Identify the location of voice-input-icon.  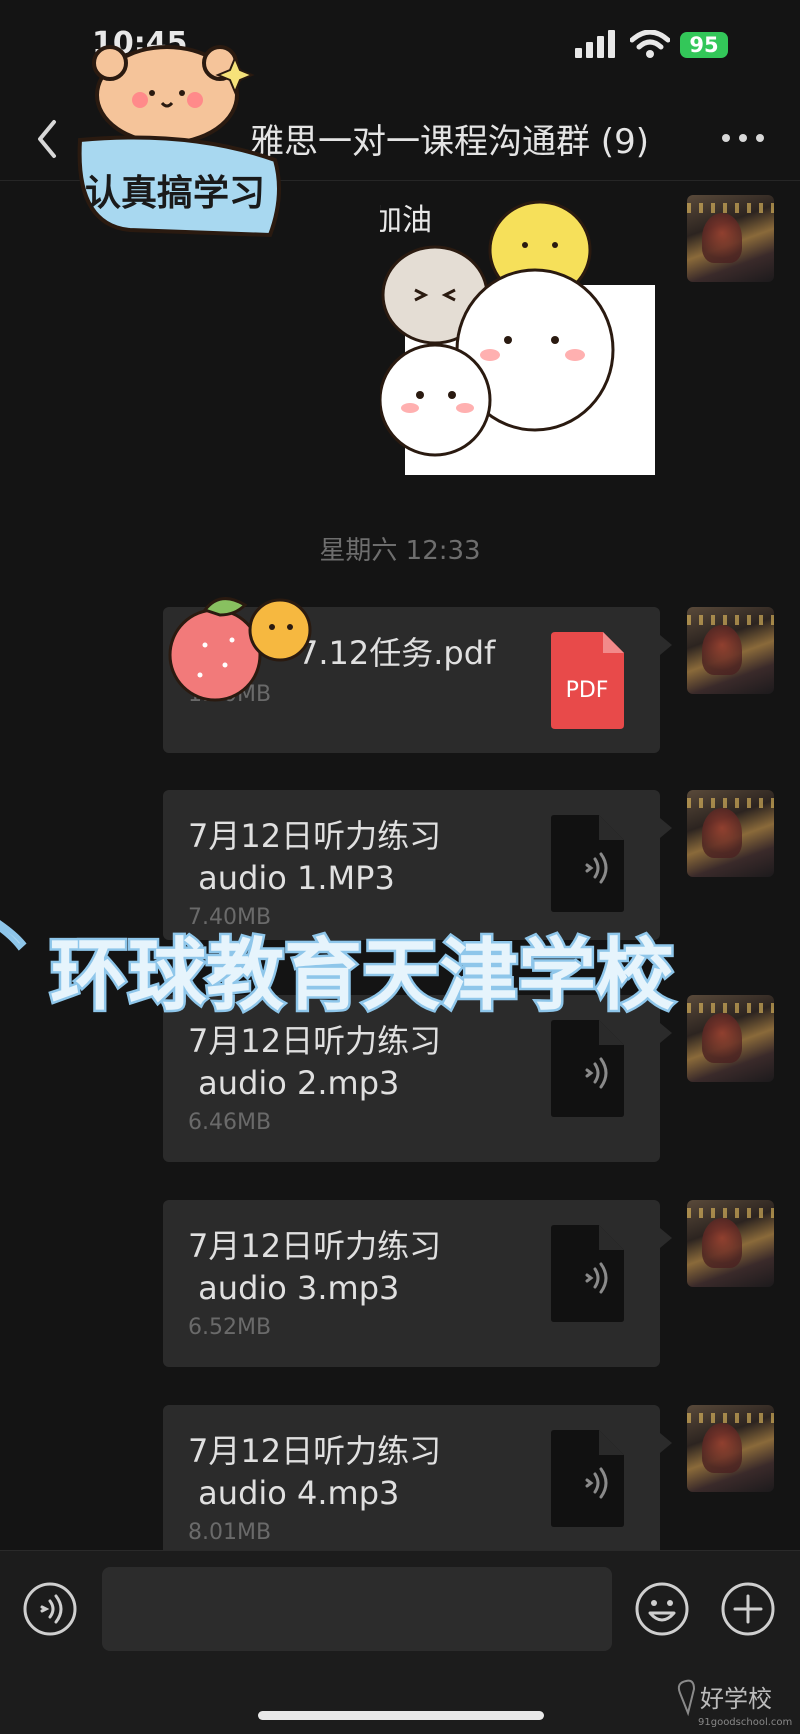
(50, 1609).